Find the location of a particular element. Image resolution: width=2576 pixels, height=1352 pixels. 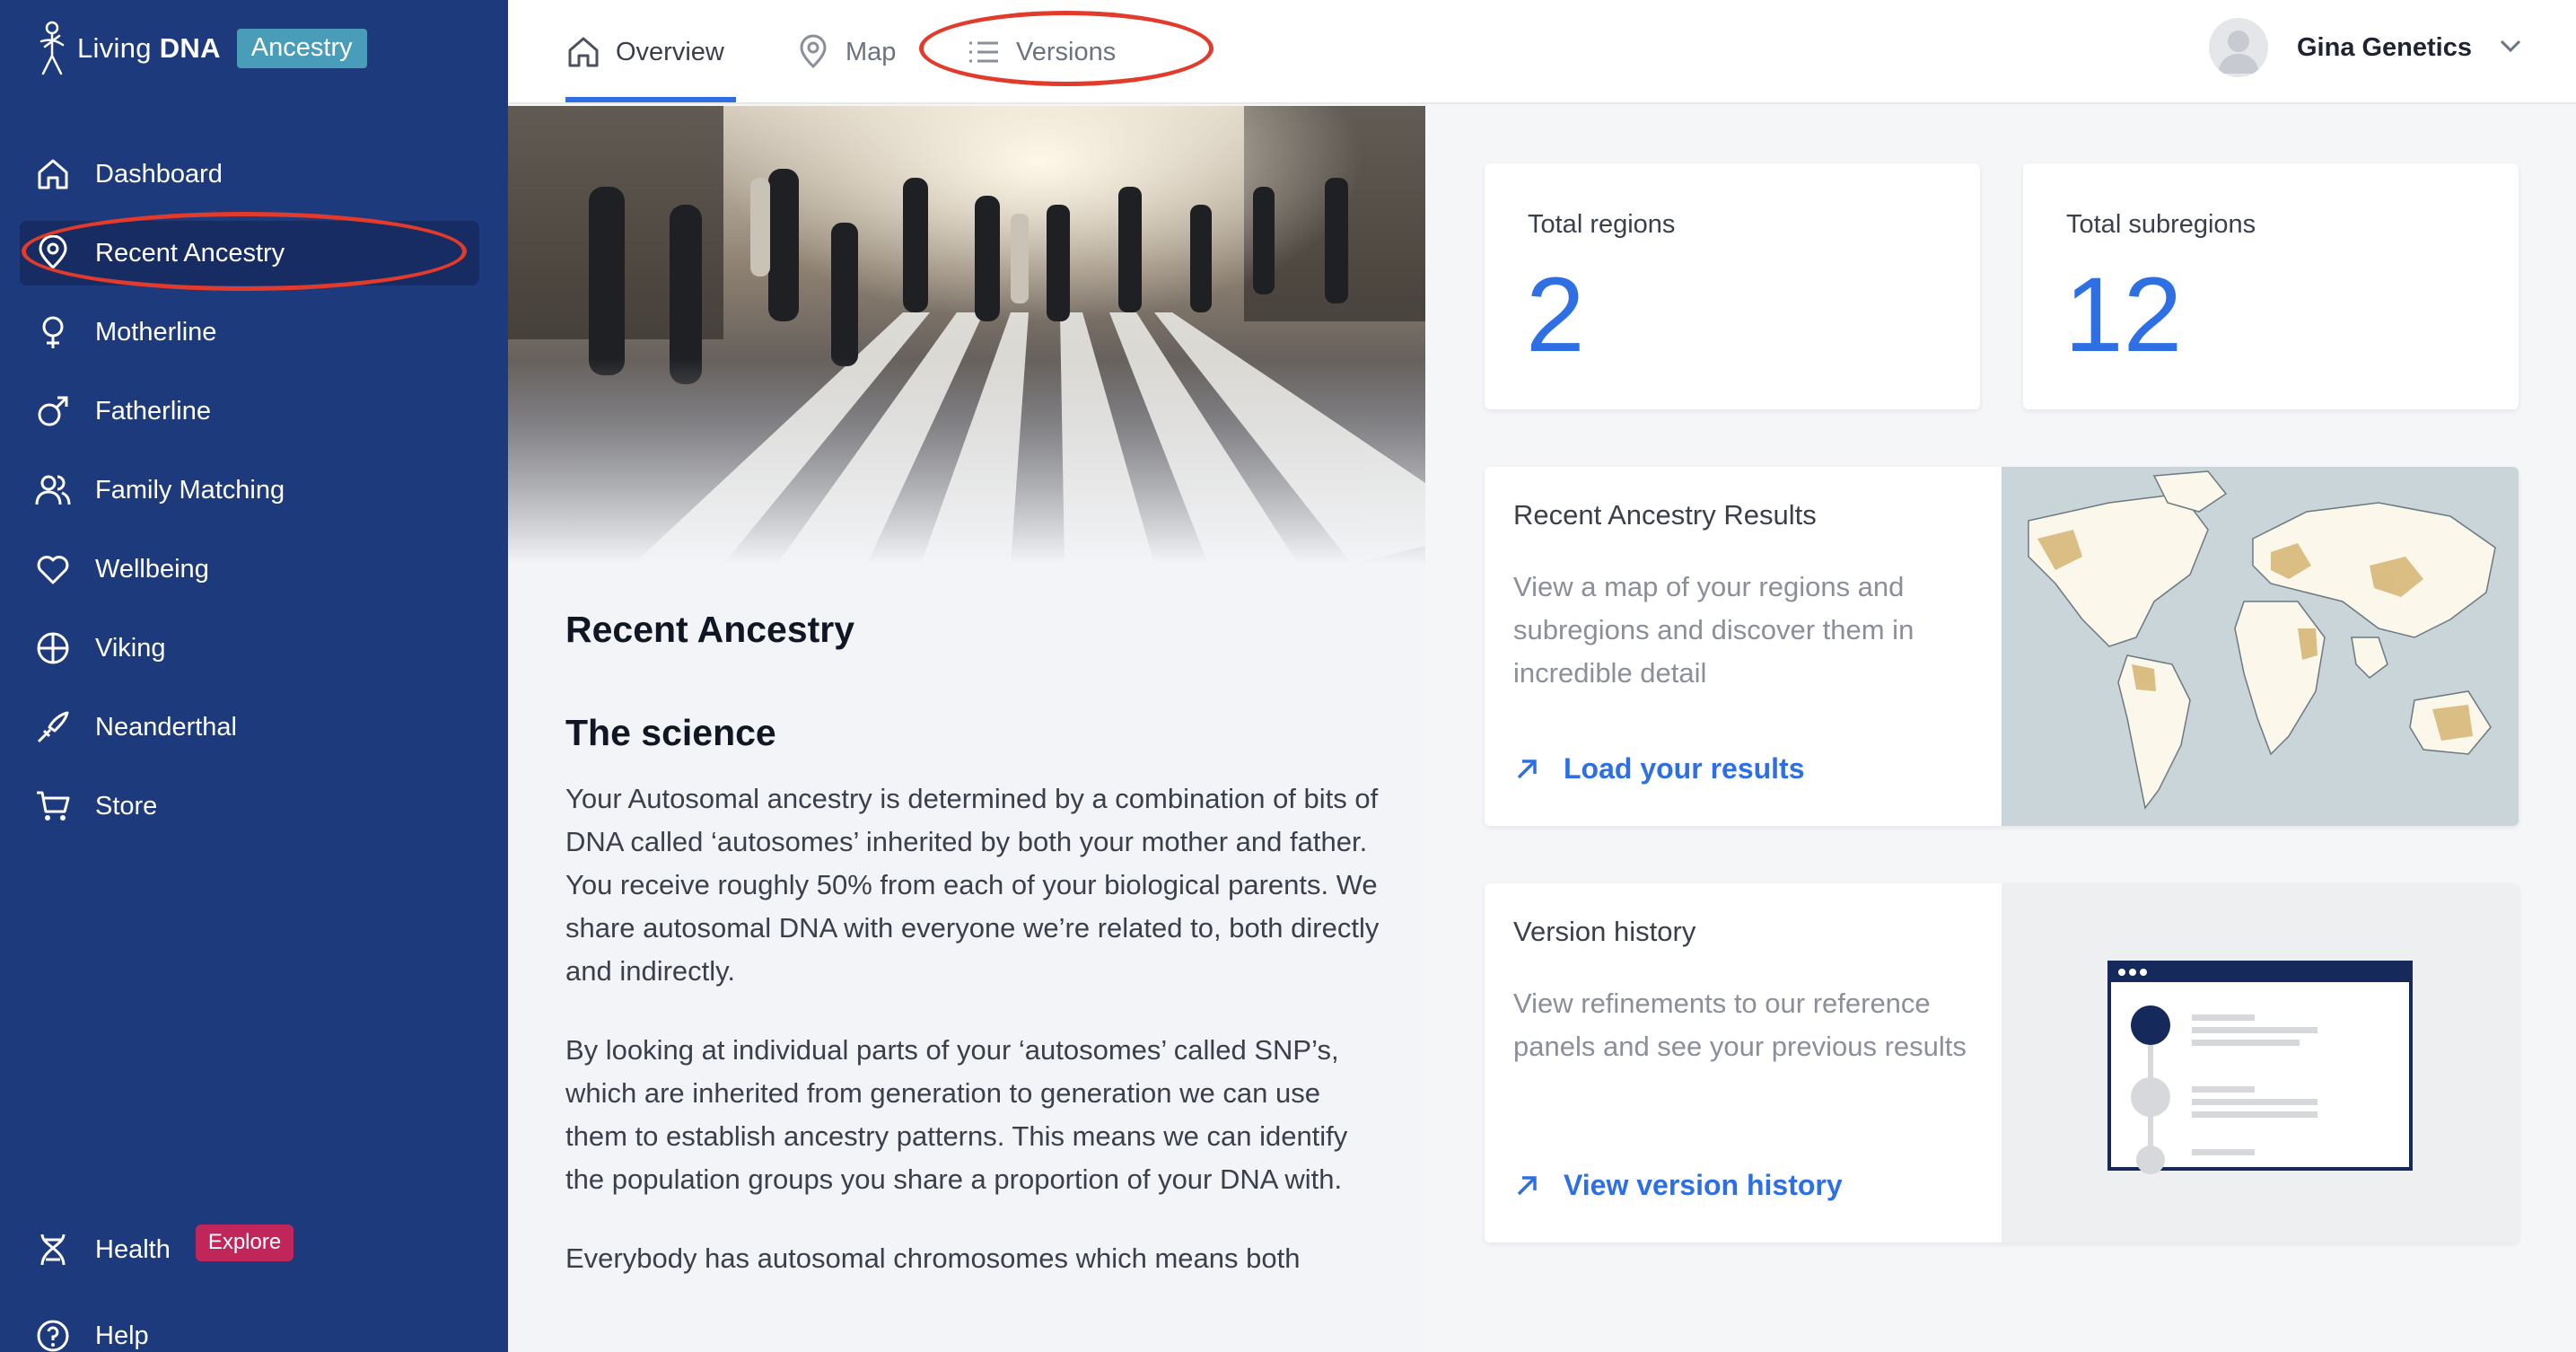

sidebar-item-label: Neanderthal is located at coordinates (166, 727).